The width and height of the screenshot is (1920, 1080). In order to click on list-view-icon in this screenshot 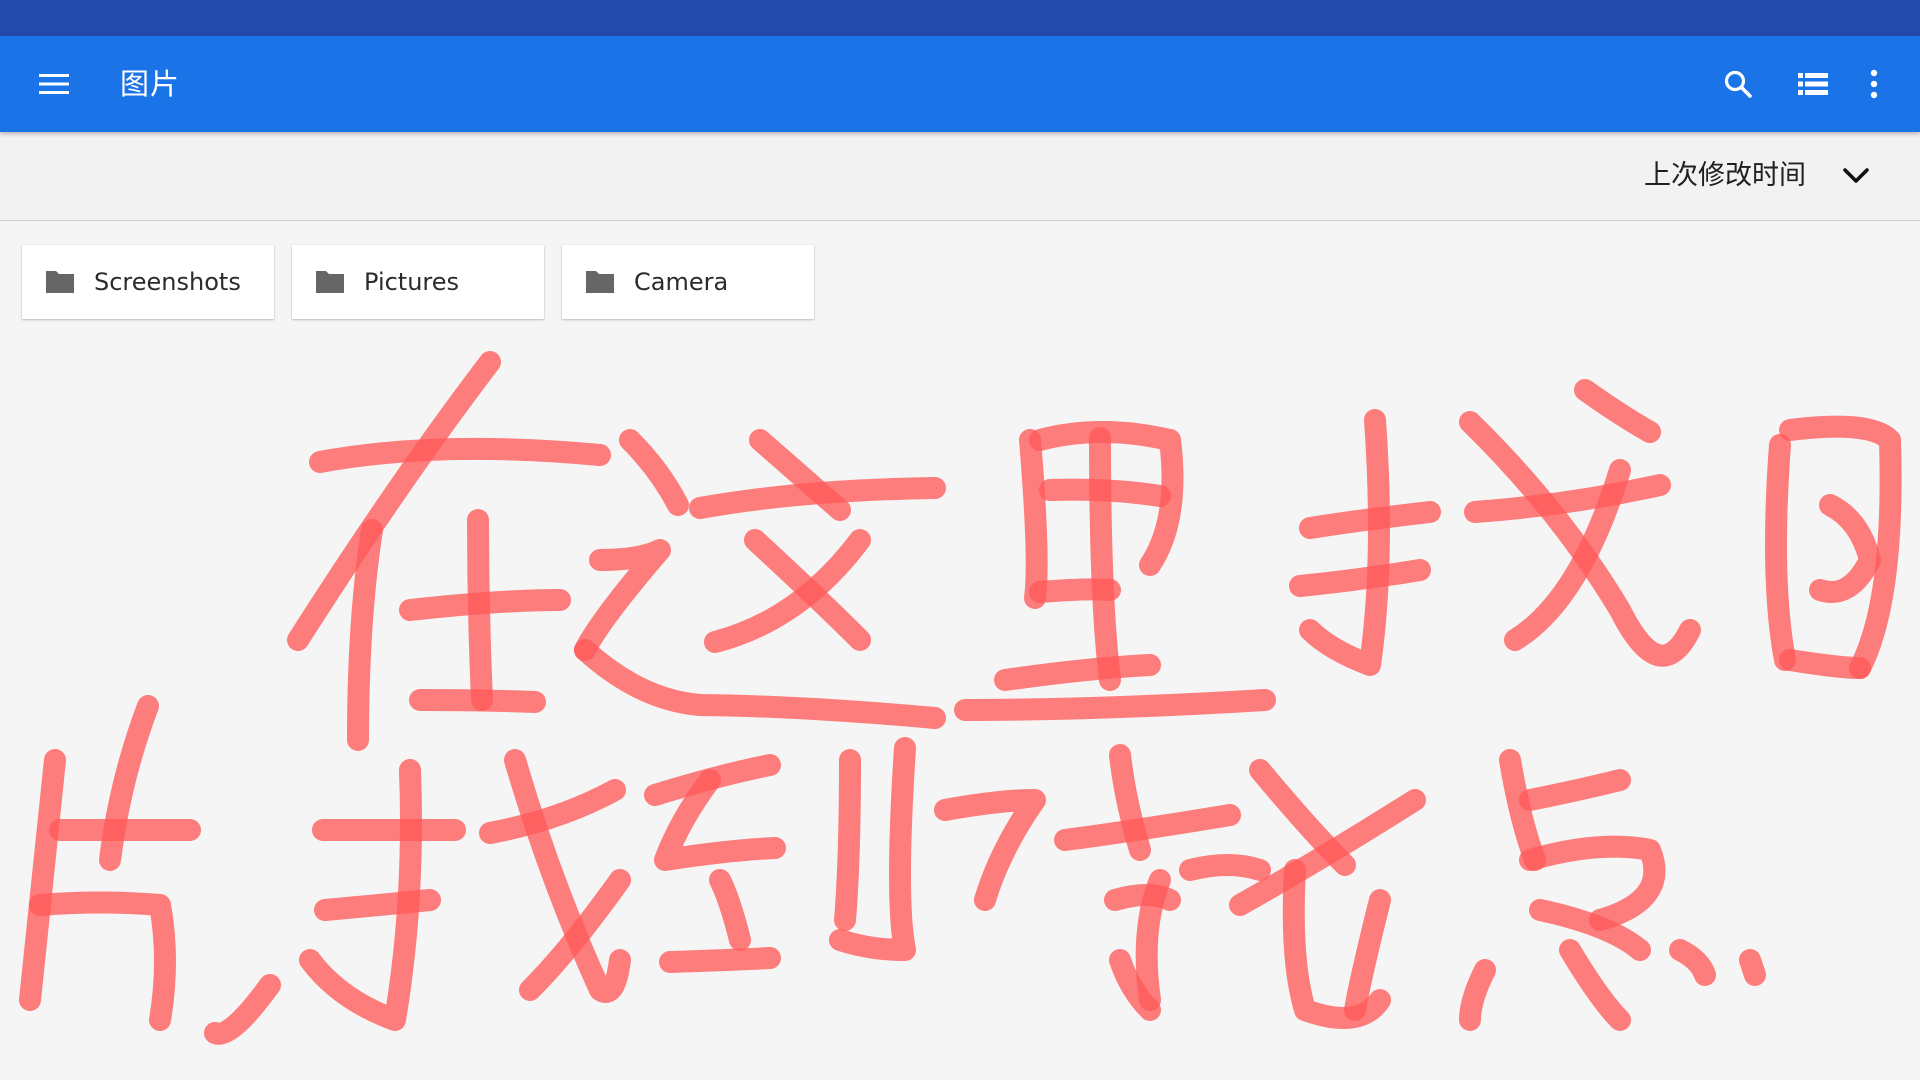, I will do `click(1813, 84)`.